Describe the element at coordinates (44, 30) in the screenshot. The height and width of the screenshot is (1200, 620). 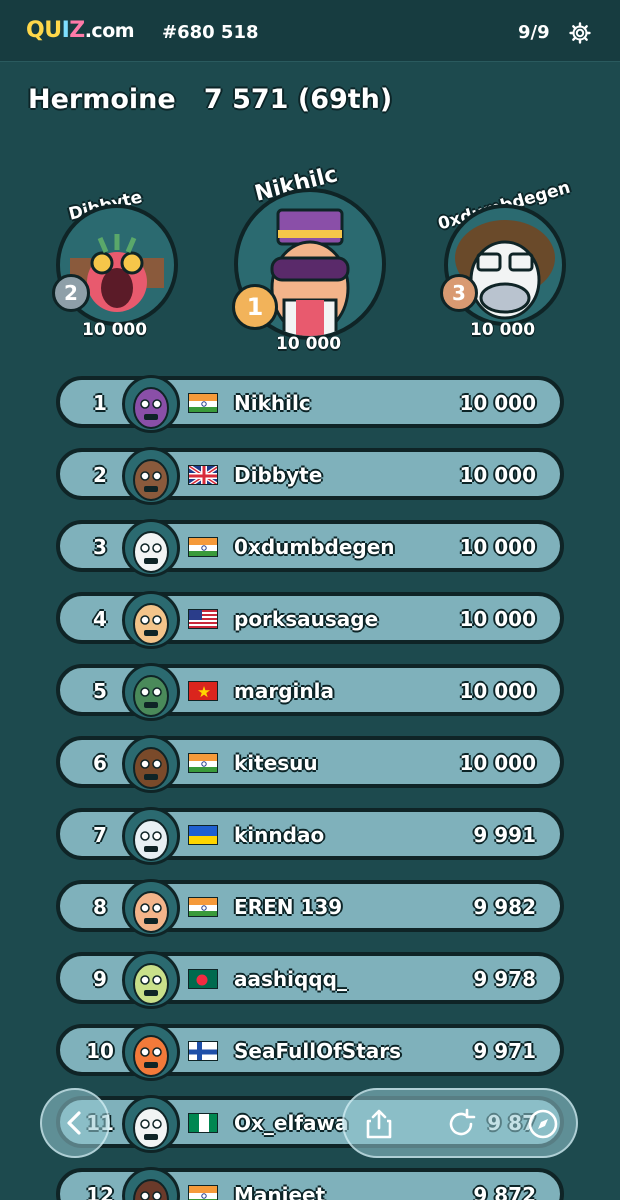
I see `logo-part: QU` at that location.